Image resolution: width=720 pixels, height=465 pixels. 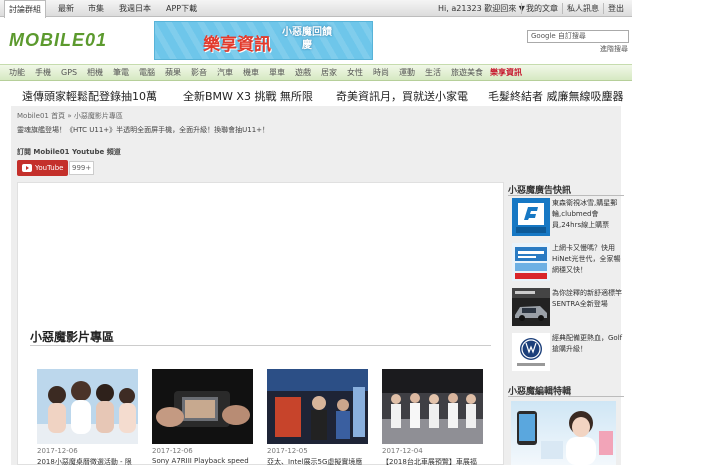 What do you see at coordinates (303, 73) in the screenshot?
I see `cat-games: 遊戲` at bounding box center [303, 73].